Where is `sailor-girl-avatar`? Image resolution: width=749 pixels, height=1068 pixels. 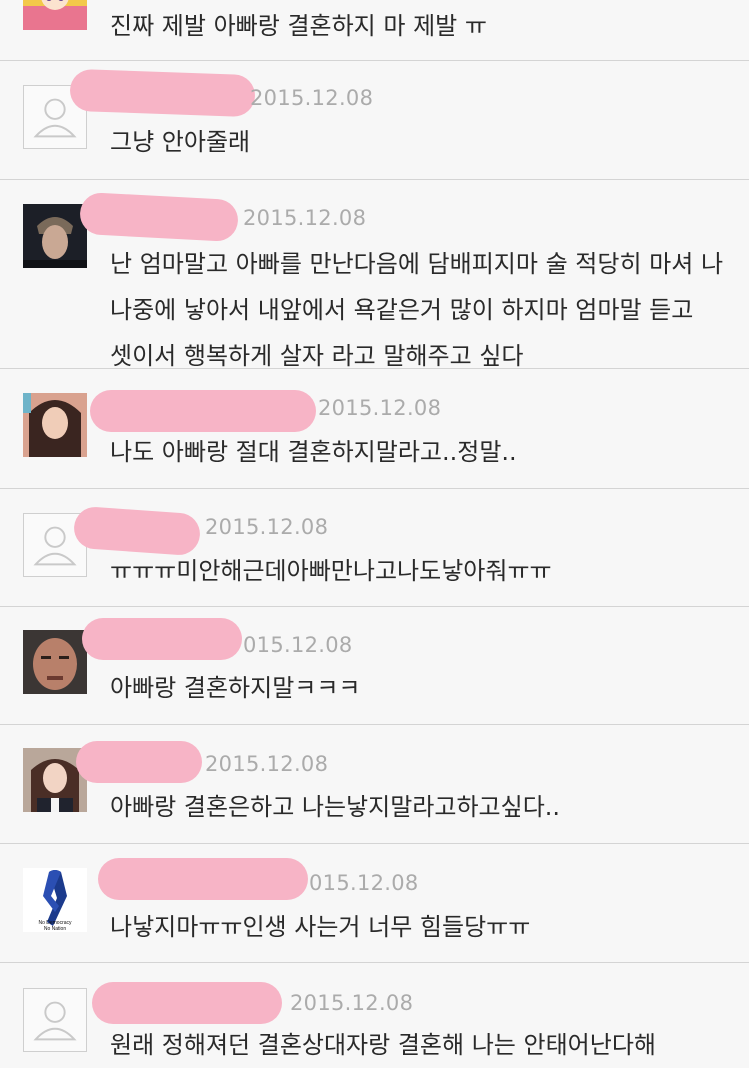
sailor-girl-avatar is located at coordinates (55, 15).